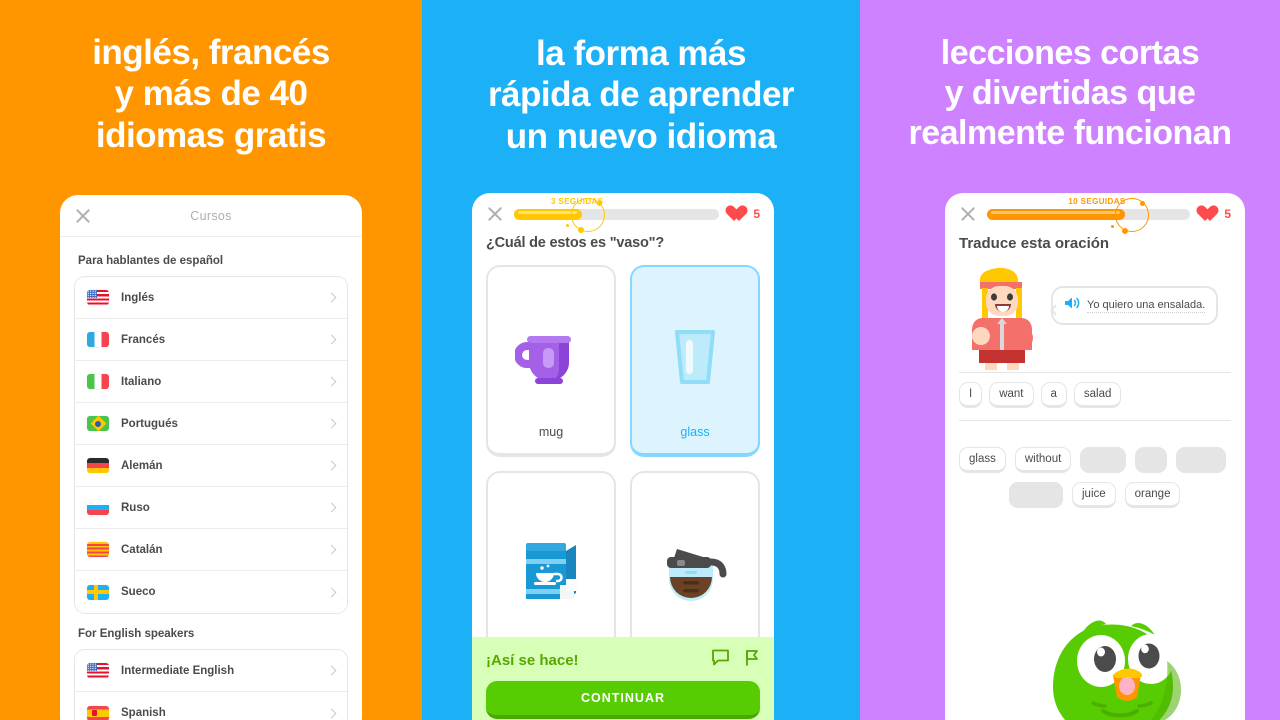 Image resolution: width=1280 pixels, height=720 pixels. Describe the element at coordinates (142, 465) in the screenshot. I see `course-label: Alemán` at that location.